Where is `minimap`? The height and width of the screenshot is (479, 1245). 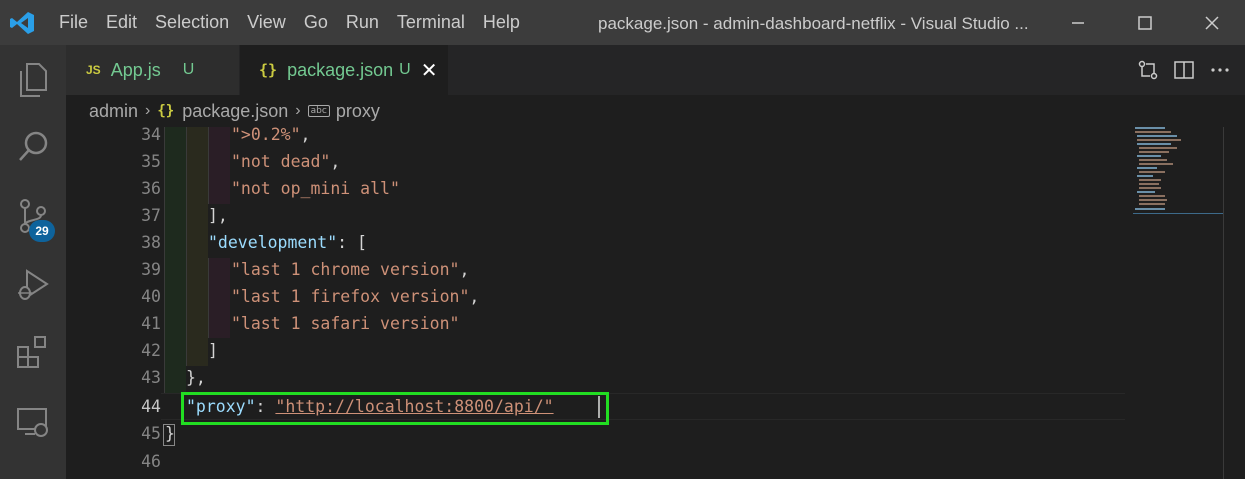
minimap is located at coordinates (1179, 177).